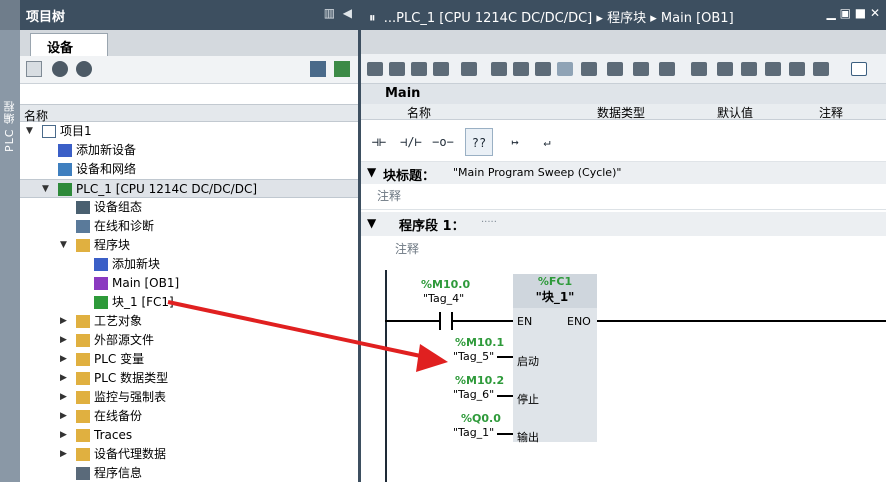 The image size is (886, 483). Describe the element at coordinates (845, 13) in the screenshot. I see `restore-icon: ▣` at that location.